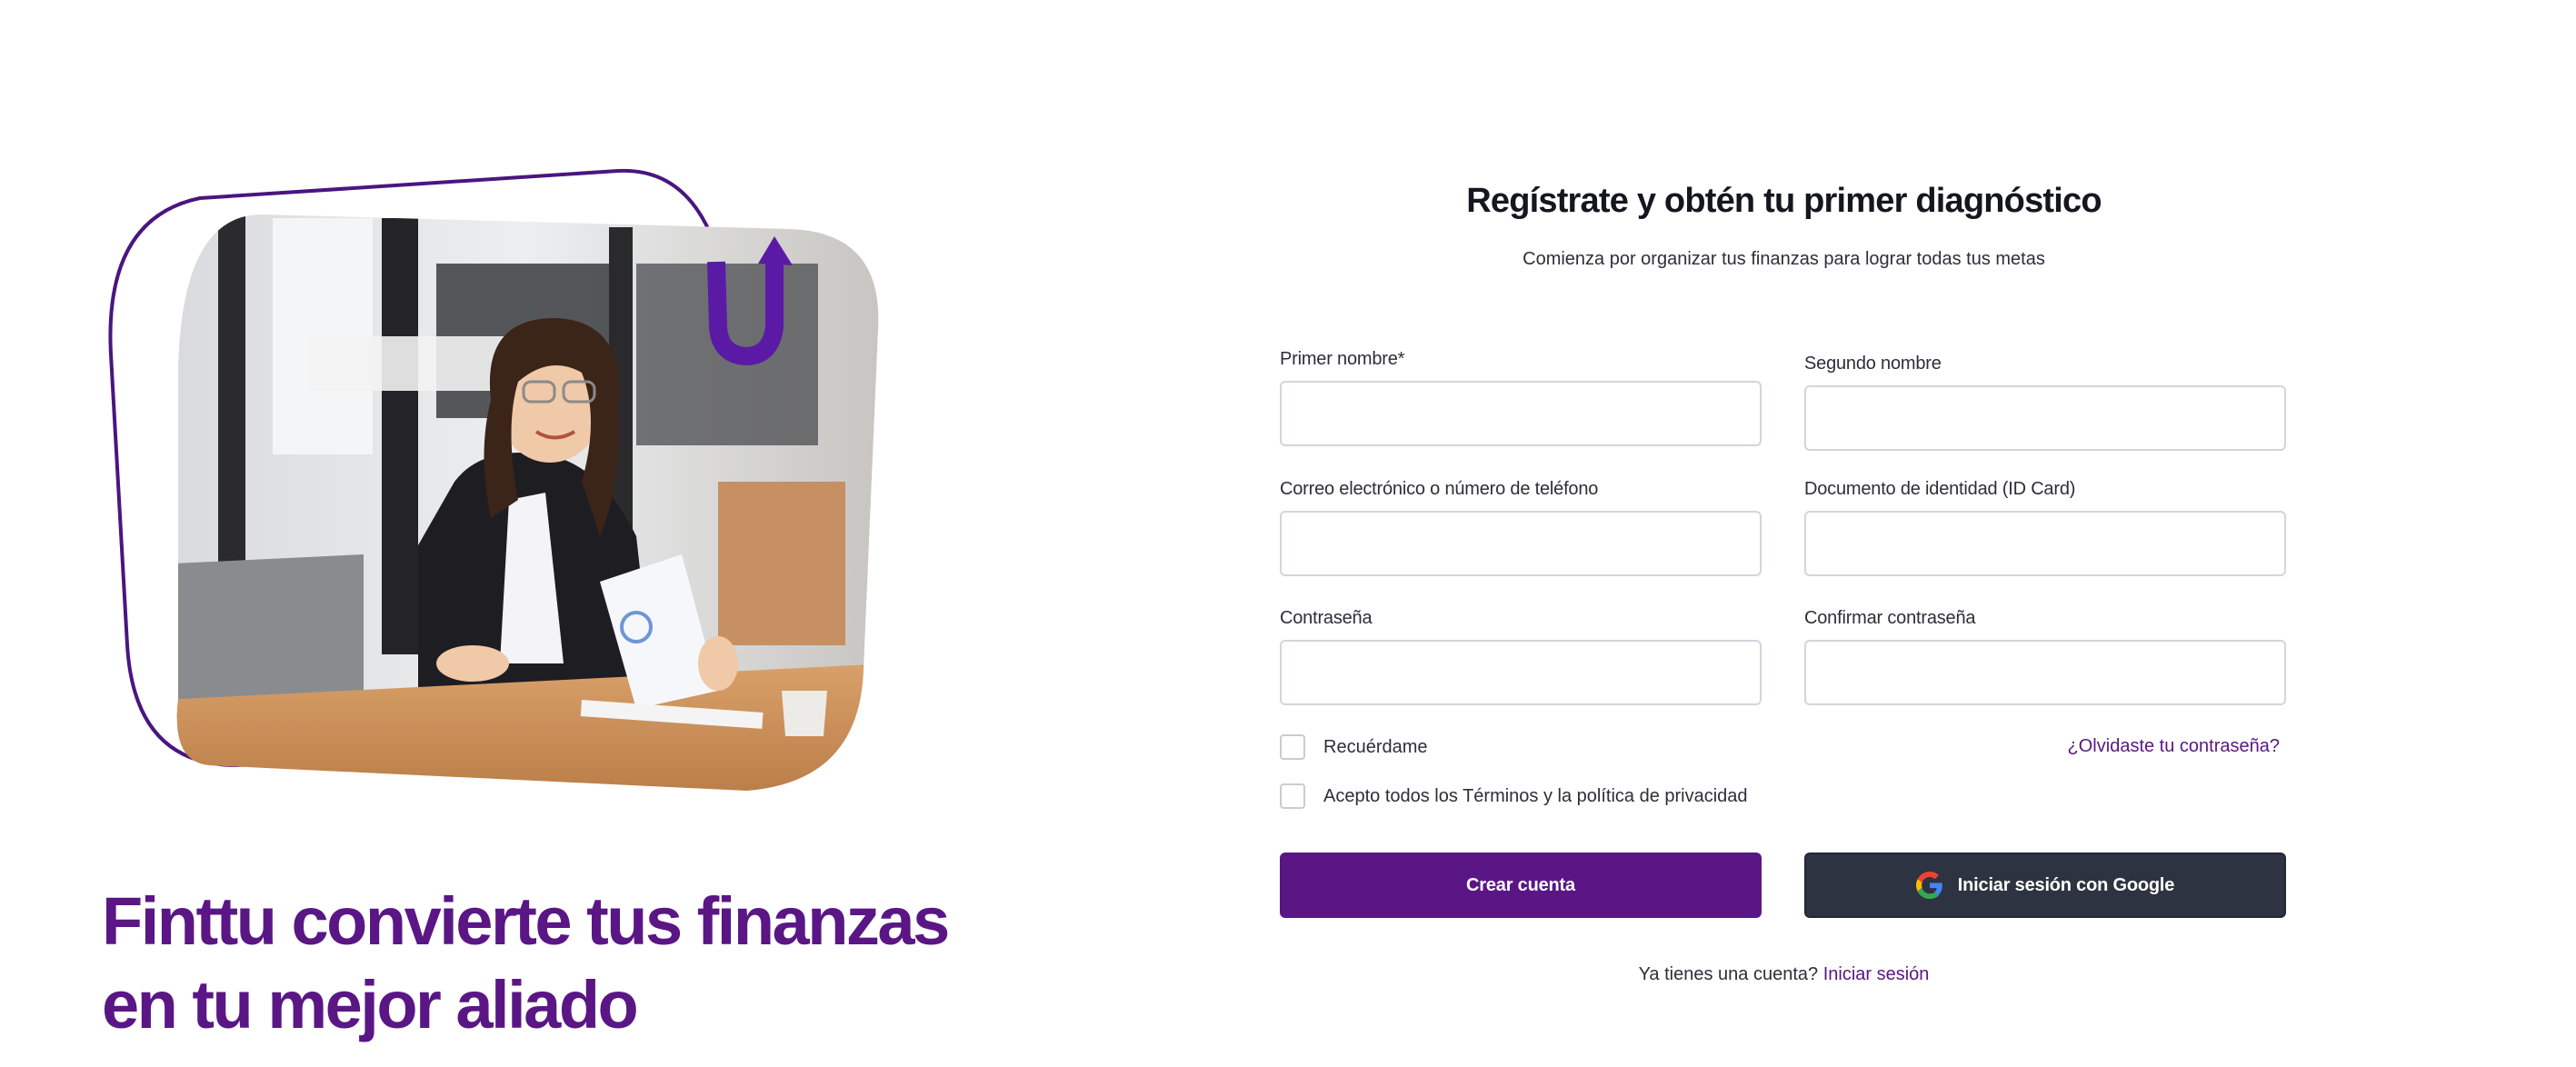  Describe the element at coordinates (370, 1004) in the screenshot. I see `hero-headline-line2: en tu mejor aliado` at that location.